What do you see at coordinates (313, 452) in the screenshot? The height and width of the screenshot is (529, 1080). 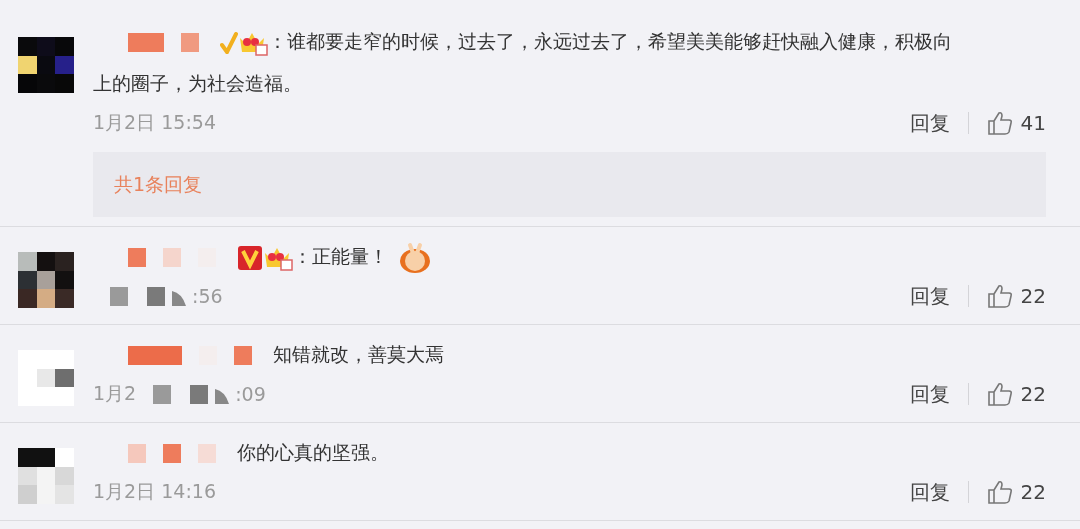 I see `comment-text: 你的心真的坚强。` at bounding box center [313, 452].